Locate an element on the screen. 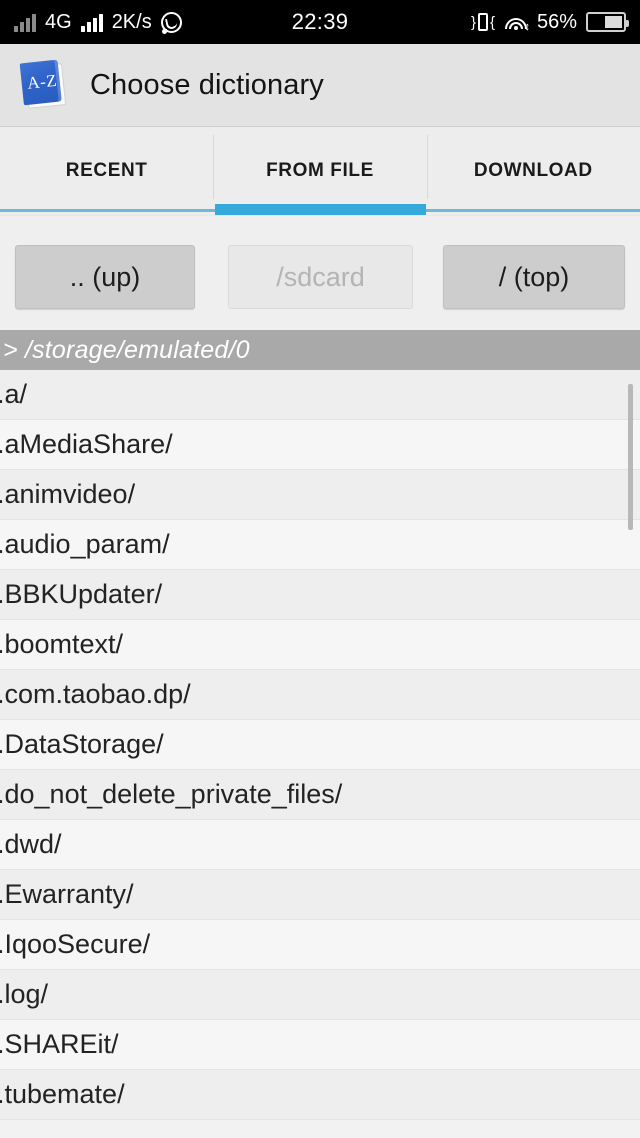  tab-recent: RECENT is located at coordinates (106, 171).